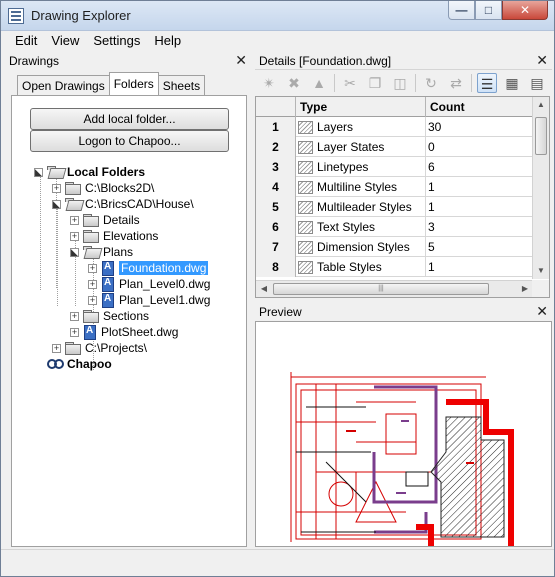  I want to click on horizontal-scrollbar: ◀ ||| ▶, so click(394, 288).